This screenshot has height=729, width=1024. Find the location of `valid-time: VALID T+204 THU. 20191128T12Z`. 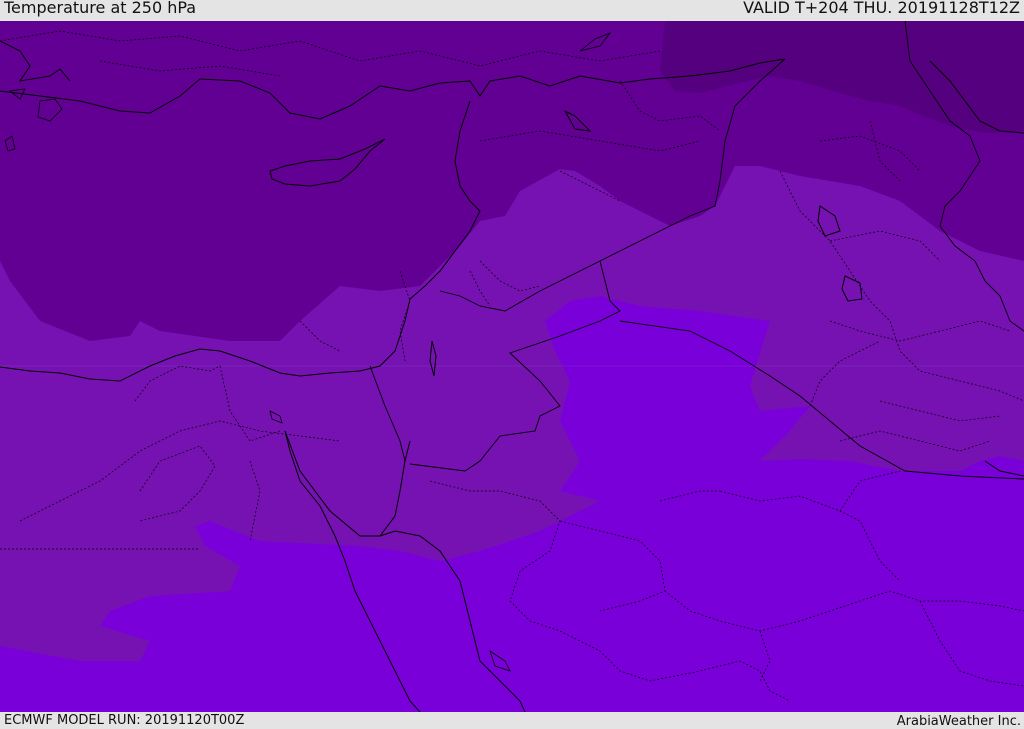

valid-time: VALID T+204 THU. 20191128T12Z is located at coordinates (881, 8).